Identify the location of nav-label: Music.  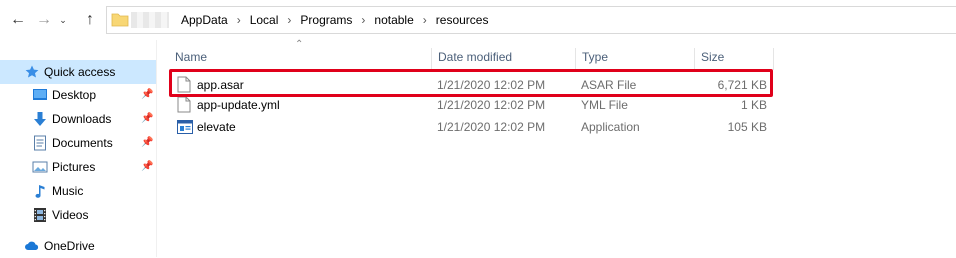
(68, 191).